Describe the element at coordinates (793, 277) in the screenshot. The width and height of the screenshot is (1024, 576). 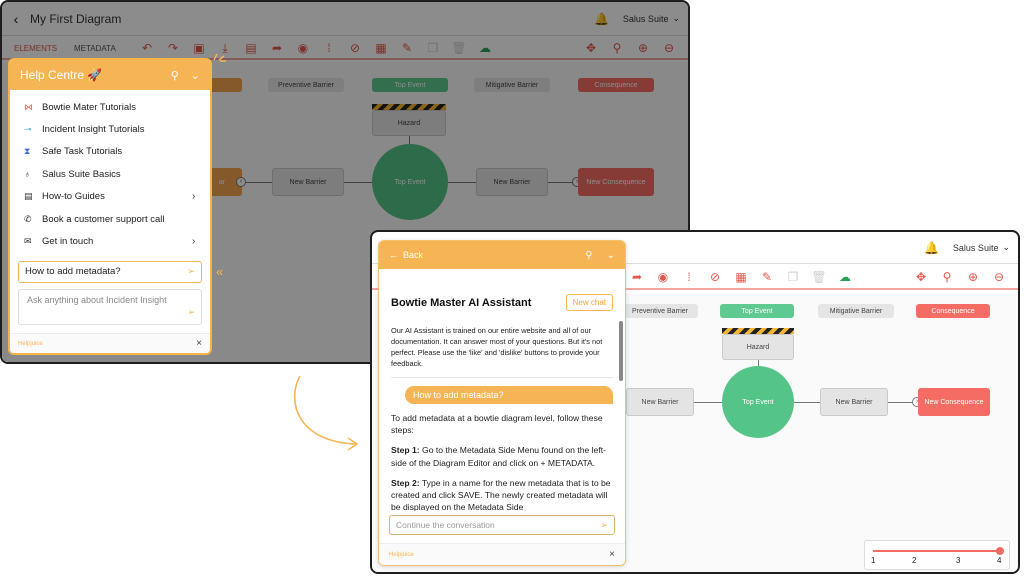
I see `copy-icon: ❐` at that location.